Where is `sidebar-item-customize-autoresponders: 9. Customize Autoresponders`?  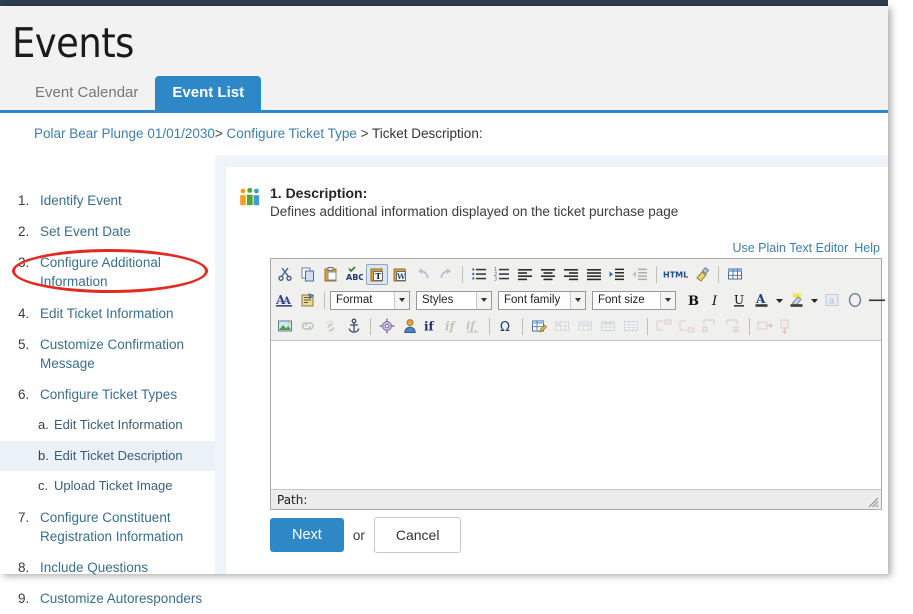 sidebar-item-customize-autoresponders: 9. Customize Autoresponders is located at coordinates (107, 598).